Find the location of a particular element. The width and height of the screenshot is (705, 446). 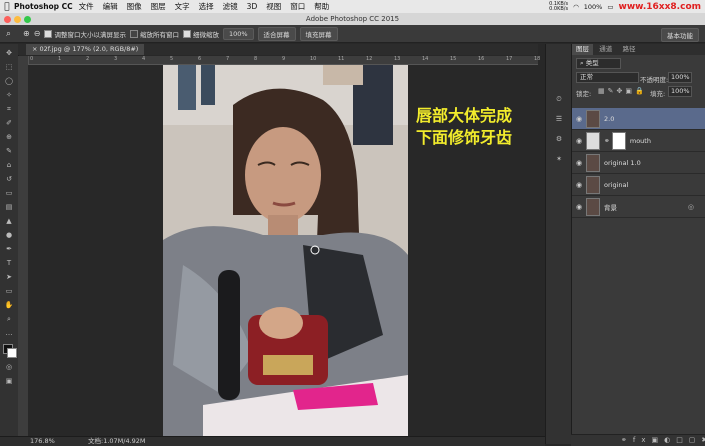

battery-level: 100% is located at coordinates (593, 6).